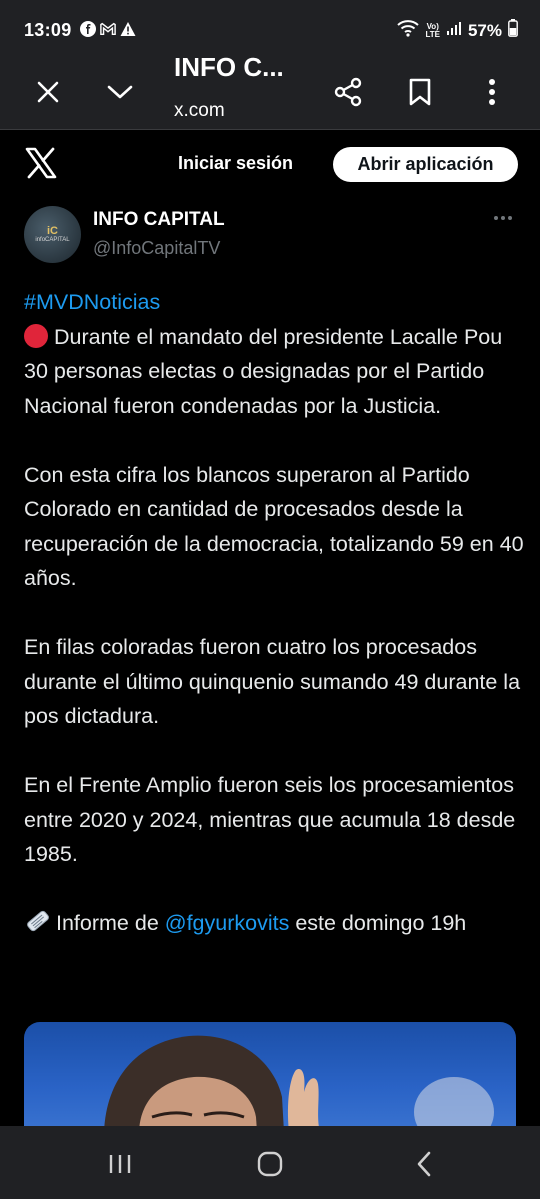  Describe the element at coordinates (48, 30) in the screenshot. I see `status-time: 13:09` at that location.